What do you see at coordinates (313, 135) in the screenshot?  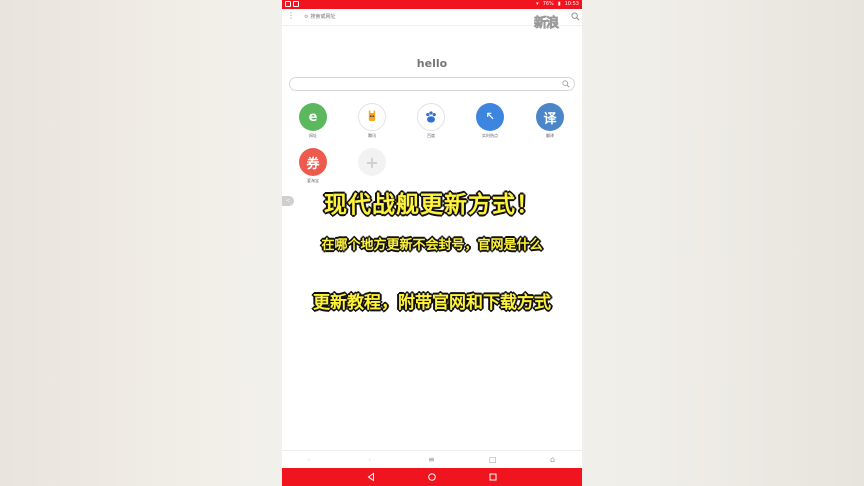 I see `shortcut-label: 网址` at bounding box center [313, 135].